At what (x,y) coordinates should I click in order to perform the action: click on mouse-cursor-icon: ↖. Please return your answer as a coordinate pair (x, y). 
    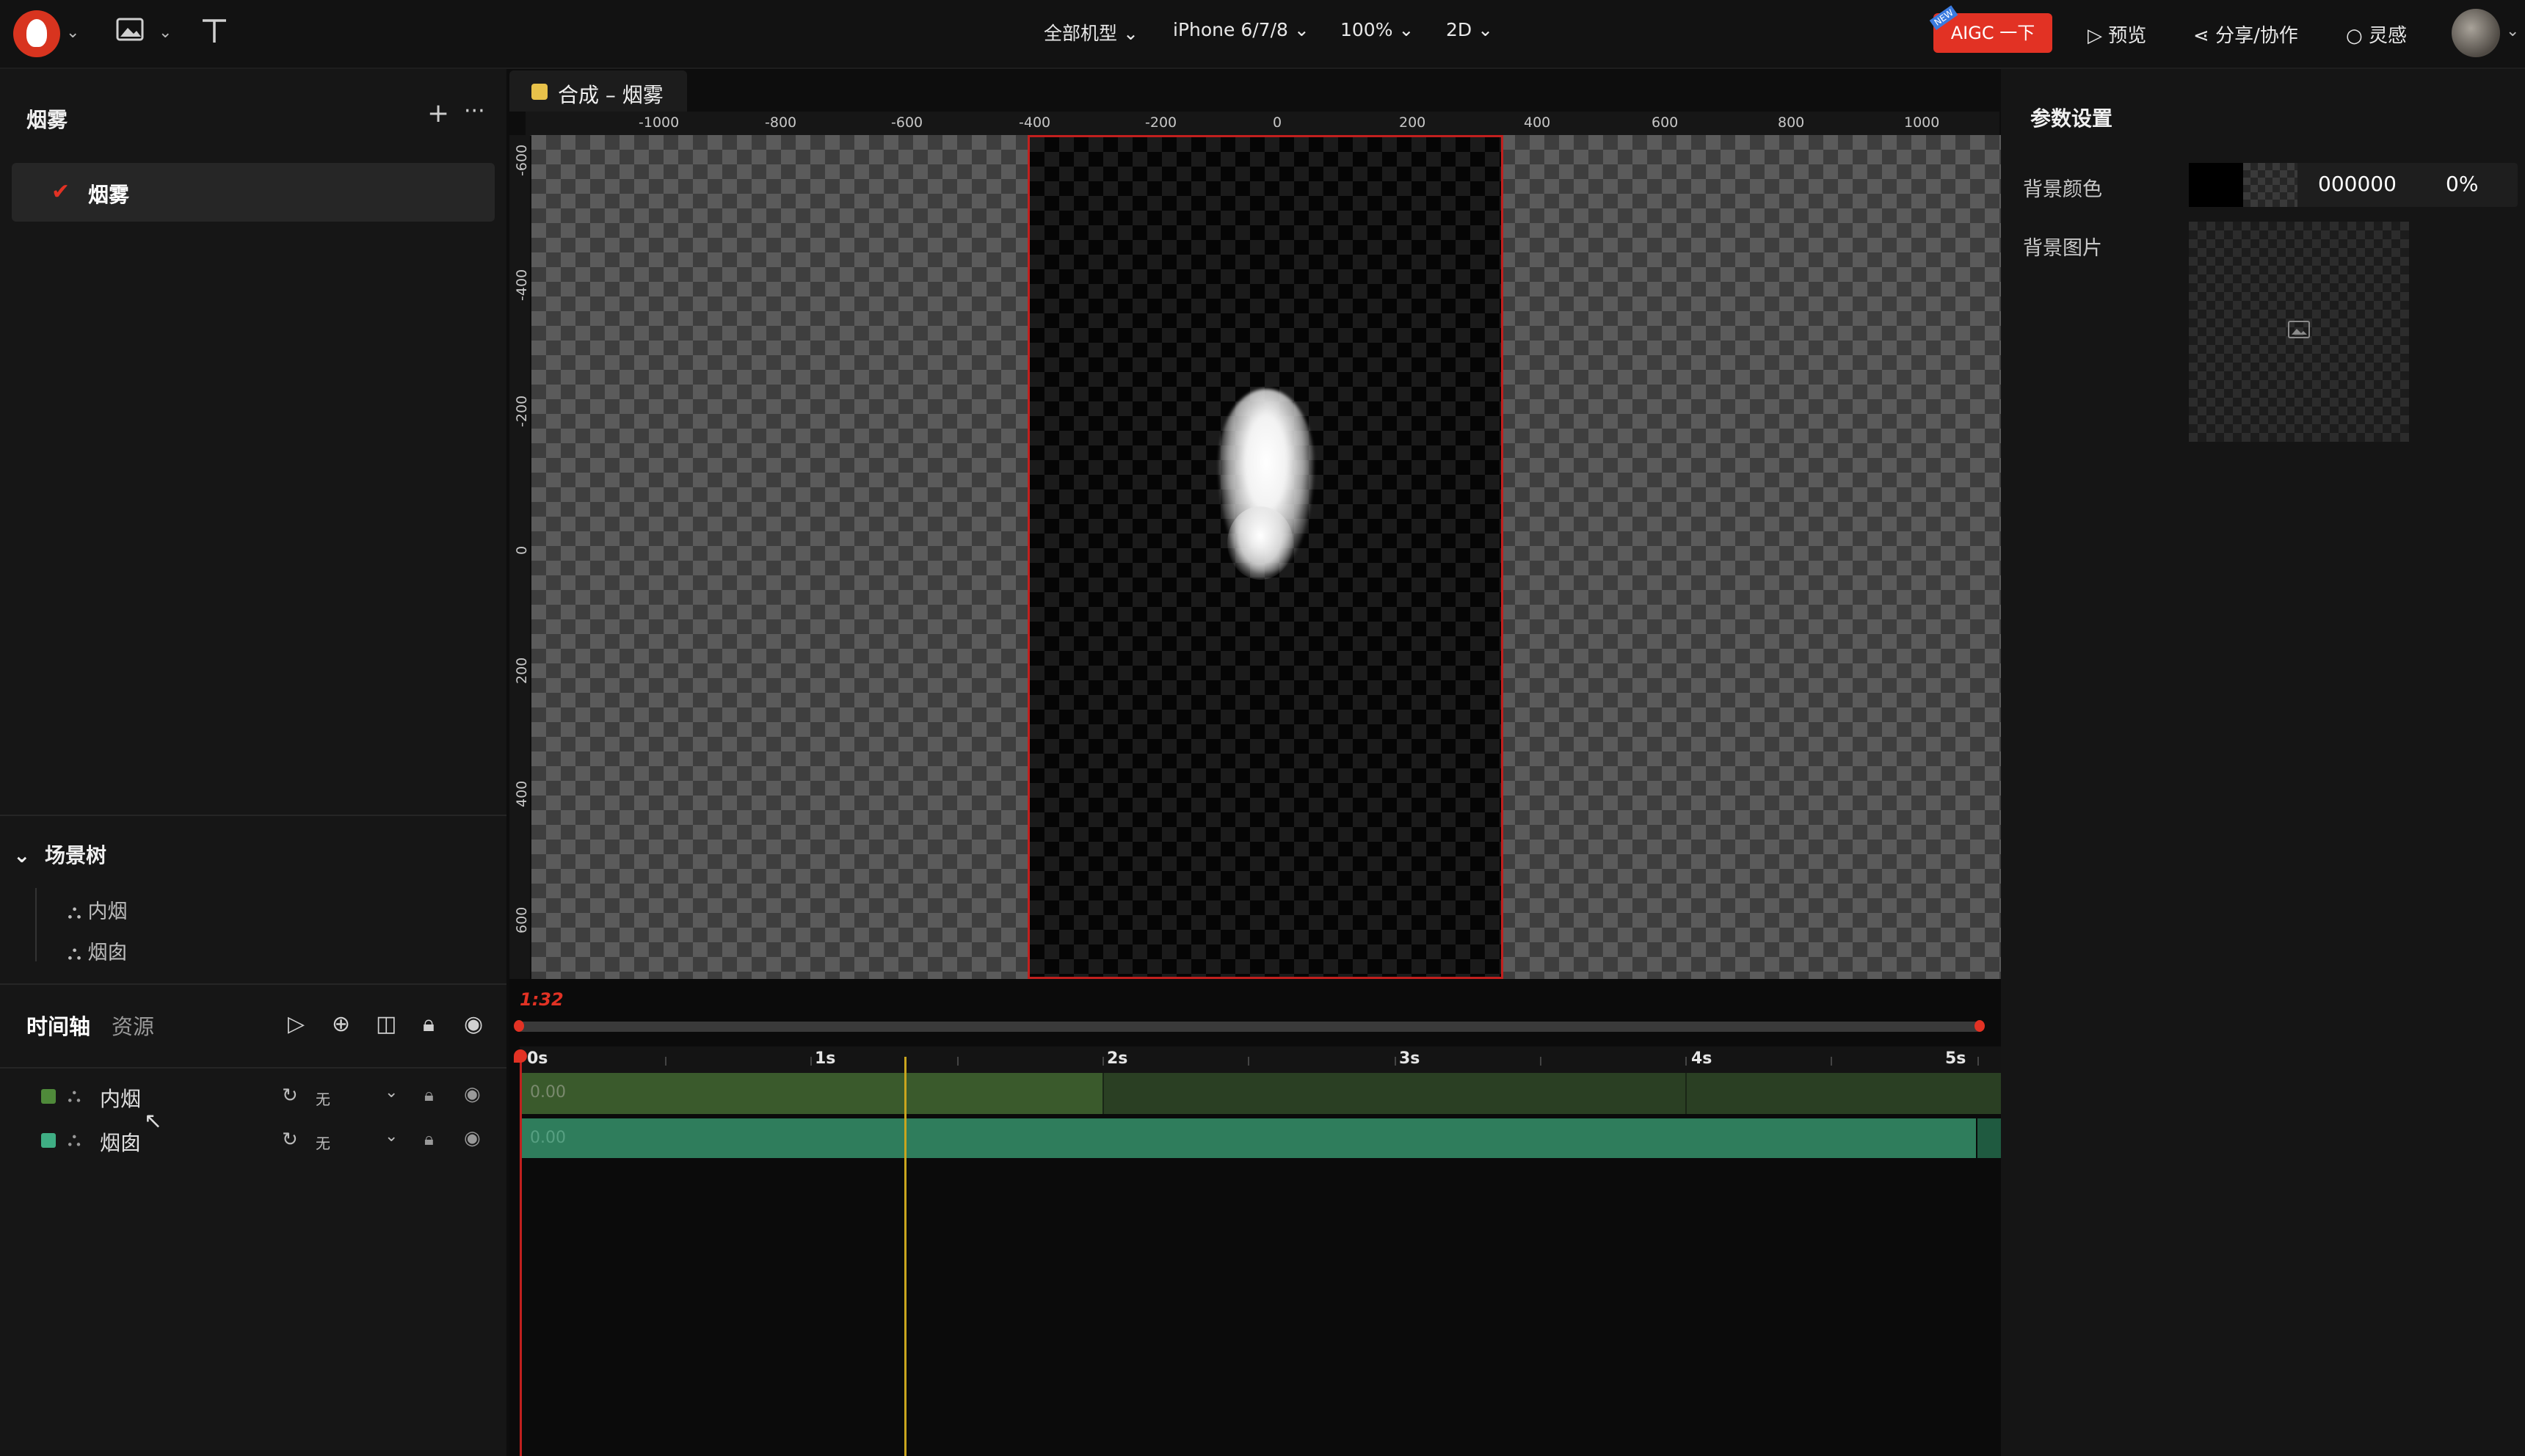
    Looking at the image, I should click on (153, 1121).